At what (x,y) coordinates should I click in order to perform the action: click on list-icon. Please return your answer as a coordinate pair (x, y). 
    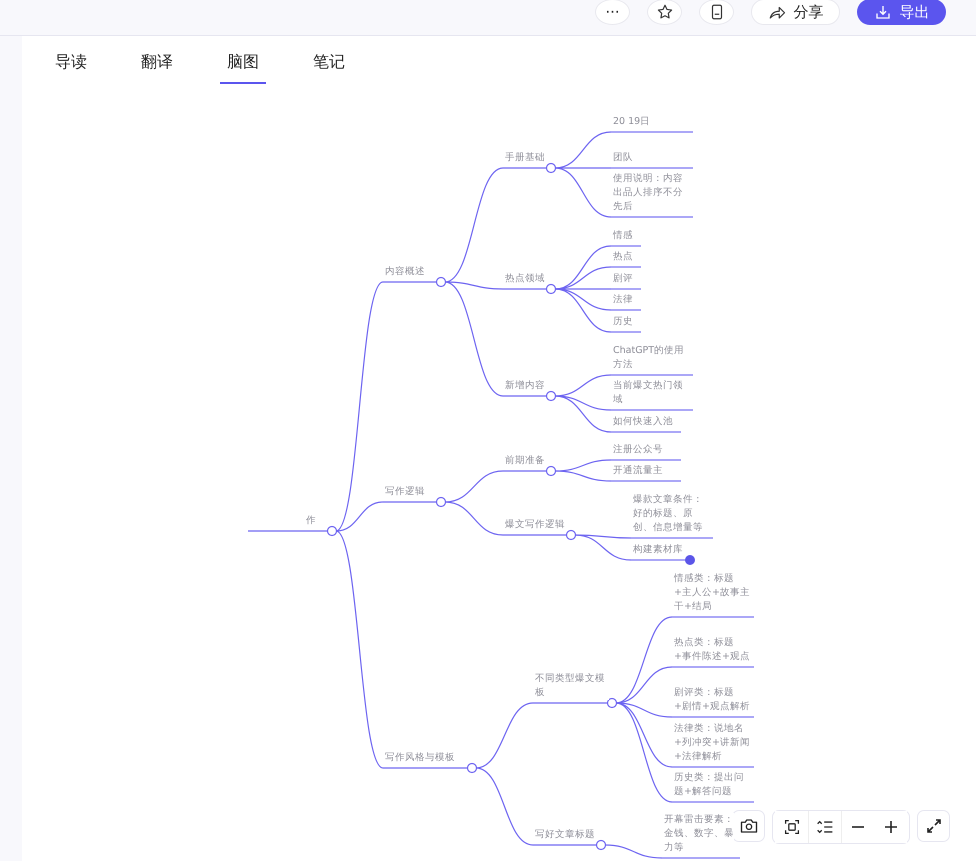
    Looking at the image, I should click on (825, 827).